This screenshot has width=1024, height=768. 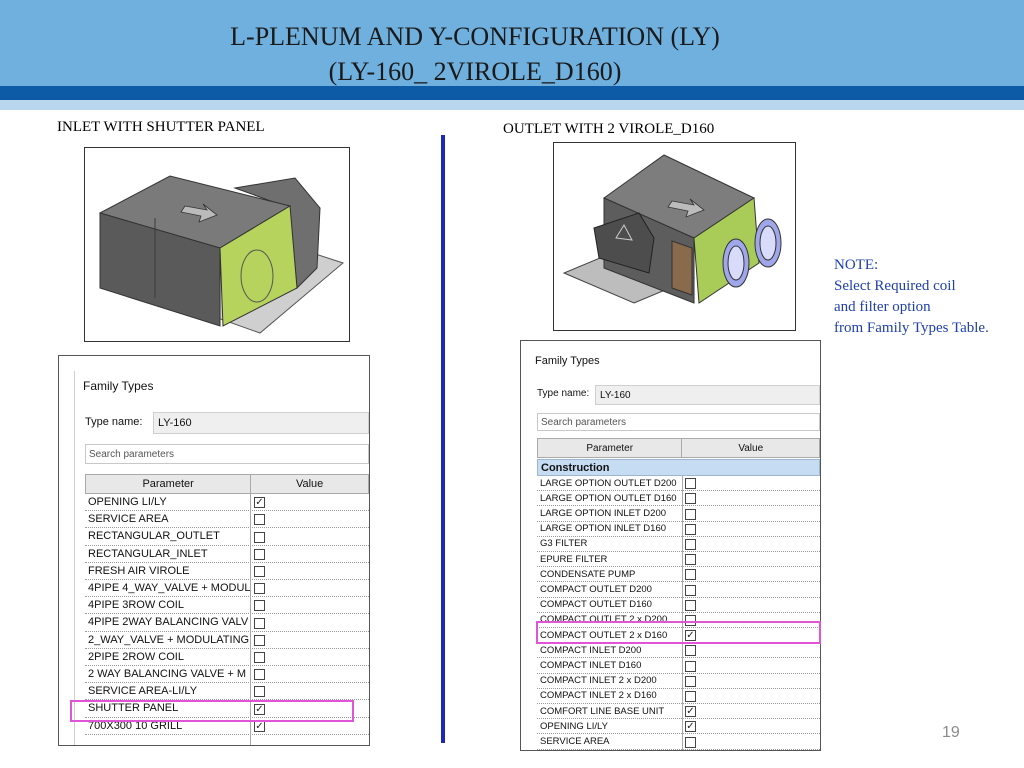 What do you see at coordinates (161, 127) in the screenshot?
I see `left-caption: INLET WITH SHUTTER PANEL` at bounding box center [161, 127].